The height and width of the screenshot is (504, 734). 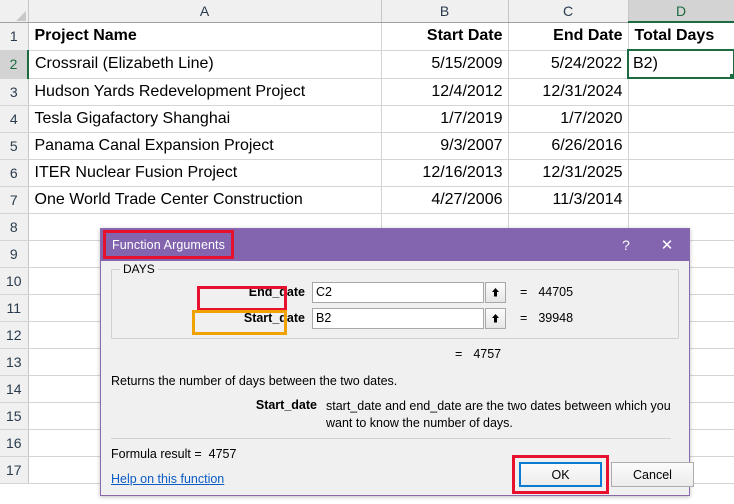 What do you see at coordinates (205, 146) in the screenshot?
I see `cell-a5: Panama Canal Expansion Project` at bounding box center [205, 146].